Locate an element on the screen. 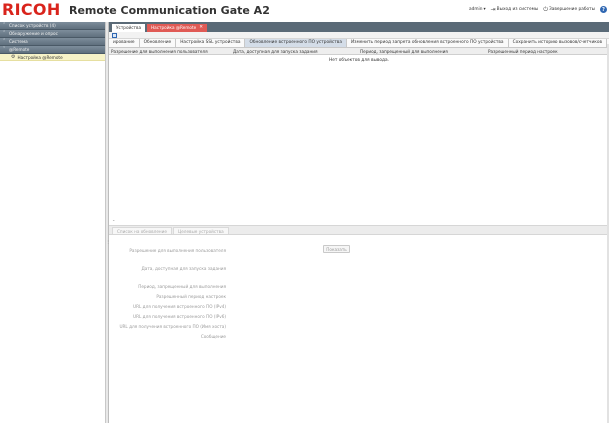  chevron-down-icon: ˅ is located at coordinates (4, 49).